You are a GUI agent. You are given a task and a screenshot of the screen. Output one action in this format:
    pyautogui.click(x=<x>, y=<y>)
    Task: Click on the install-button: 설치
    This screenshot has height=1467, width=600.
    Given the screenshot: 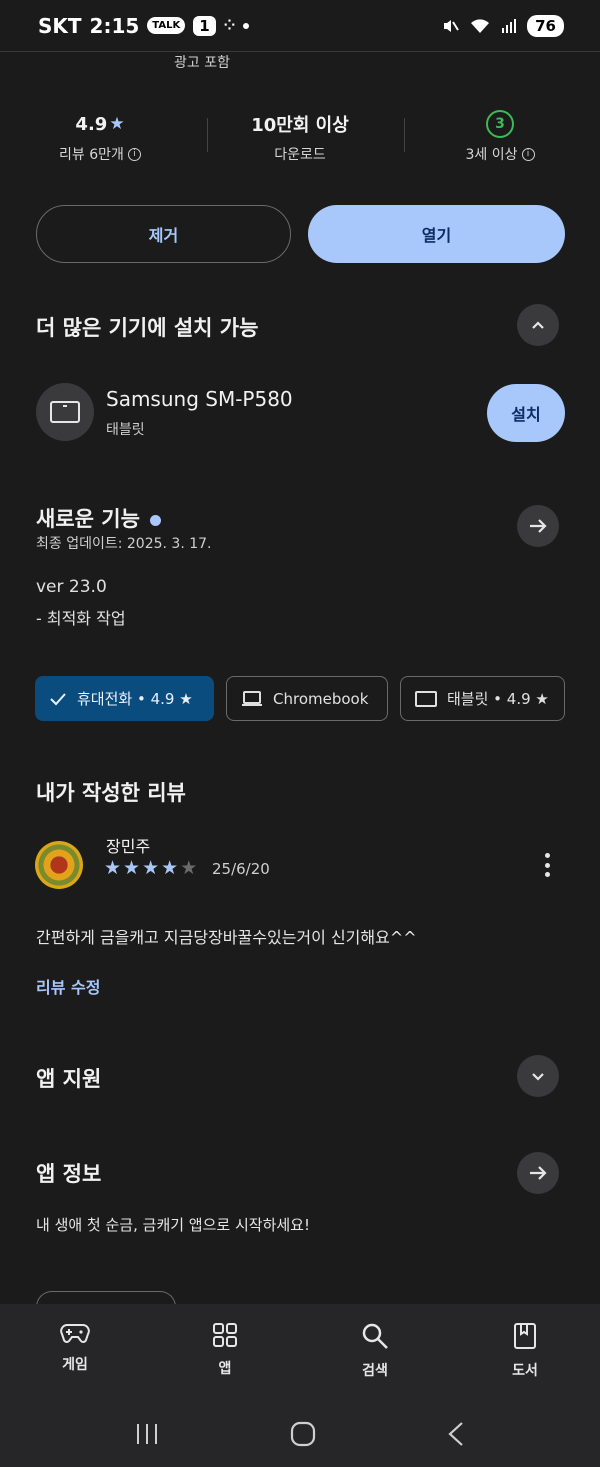 What is the action you would take?
    pyautogui.click(x=526, y=413)
    